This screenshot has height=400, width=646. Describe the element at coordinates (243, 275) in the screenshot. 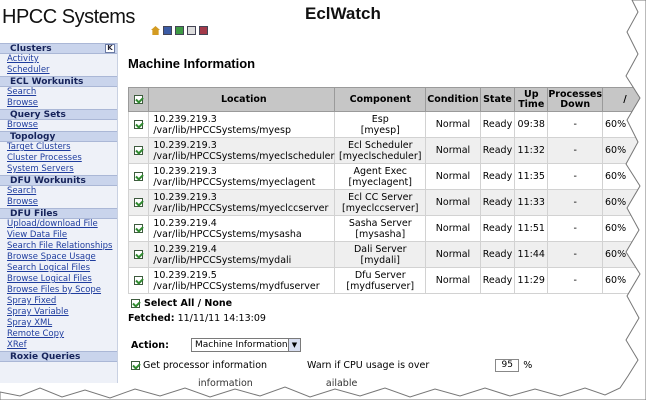

I see `location-ip: 10.239.219.5` at that location.